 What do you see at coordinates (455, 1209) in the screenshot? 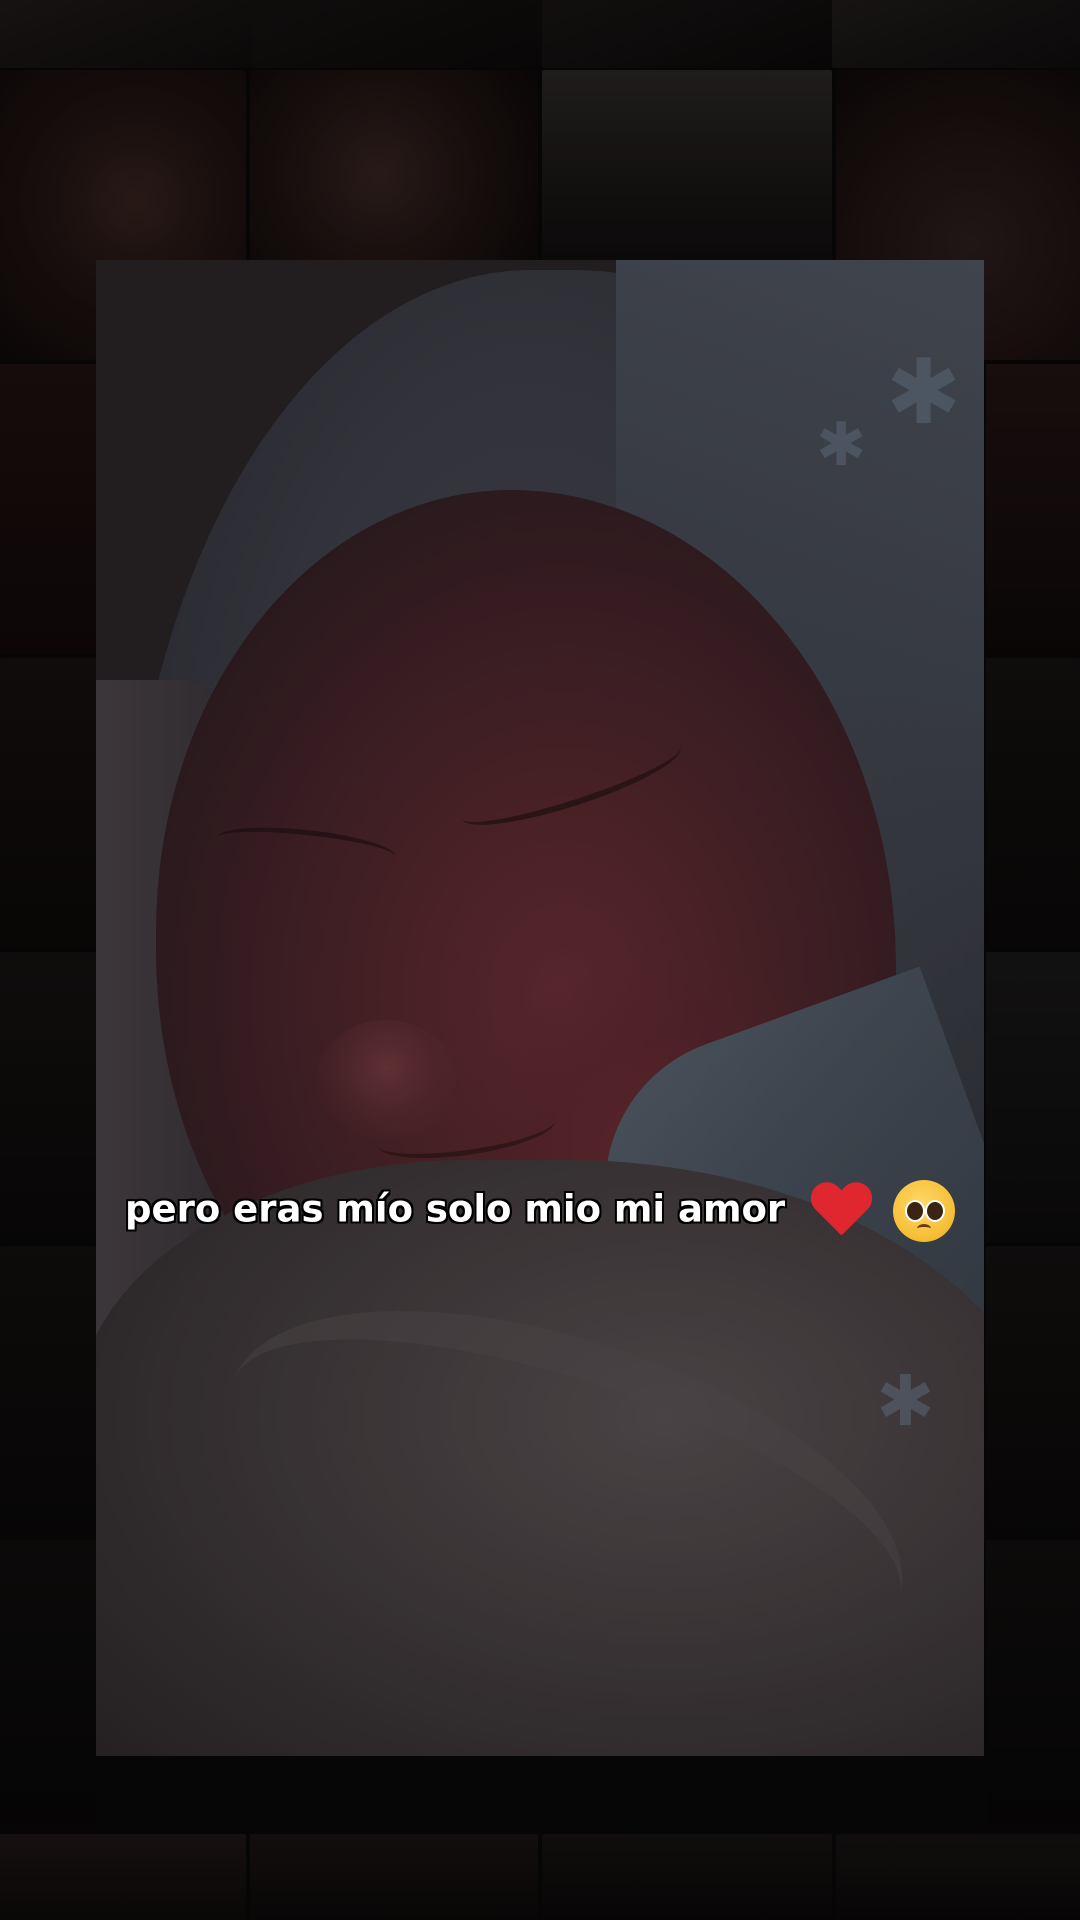
I see `caption-text: pero eras mío solo mio mi amor` at bounding box center [455, 1209].